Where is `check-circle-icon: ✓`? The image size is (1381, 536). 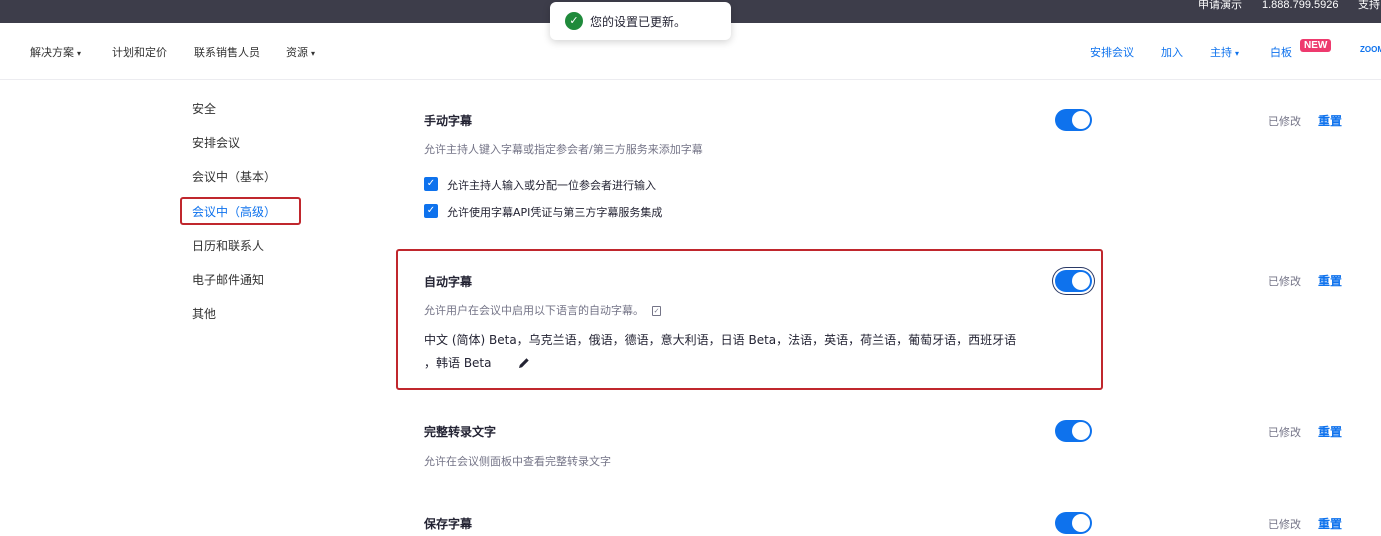 check-circle-icon: ✓ is located at coordinates (574, 21).